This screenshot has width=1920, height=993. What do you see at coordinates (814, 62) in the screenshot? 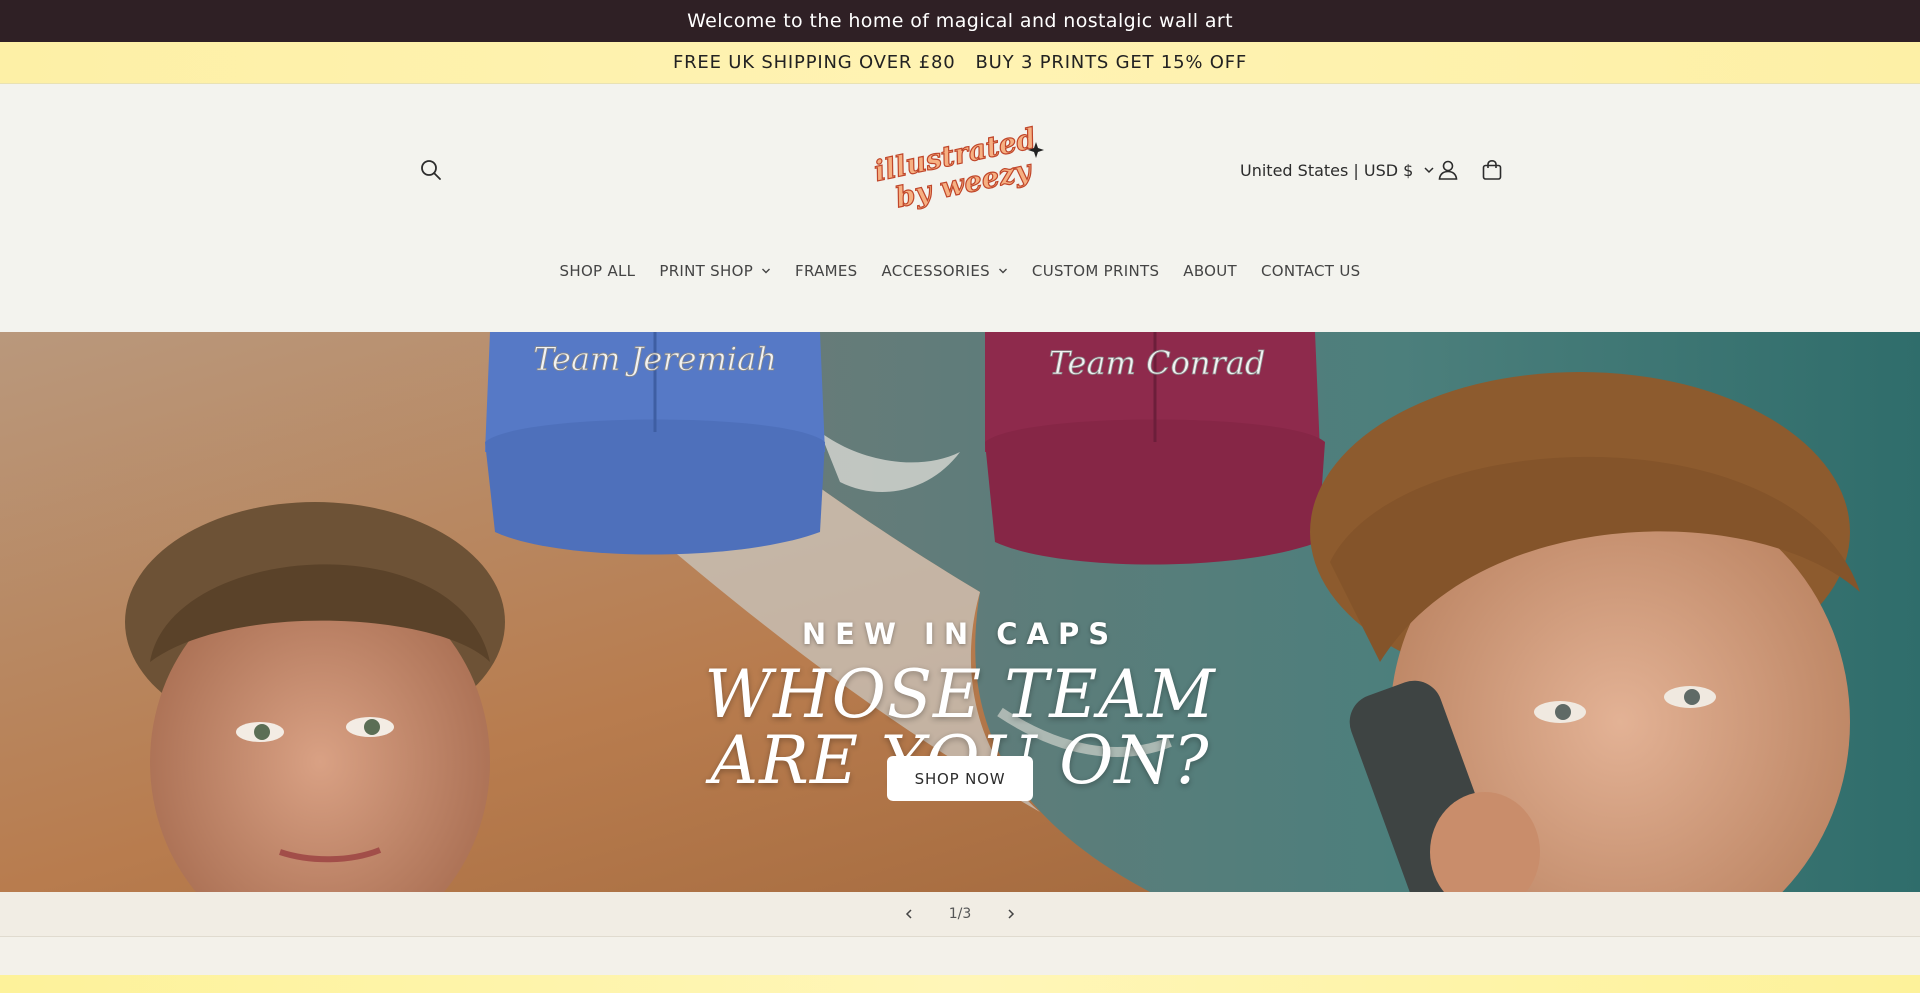
I see `promo-shipping: FREE UK SHIPPING OVER £80` at bounding box center [814, 62].